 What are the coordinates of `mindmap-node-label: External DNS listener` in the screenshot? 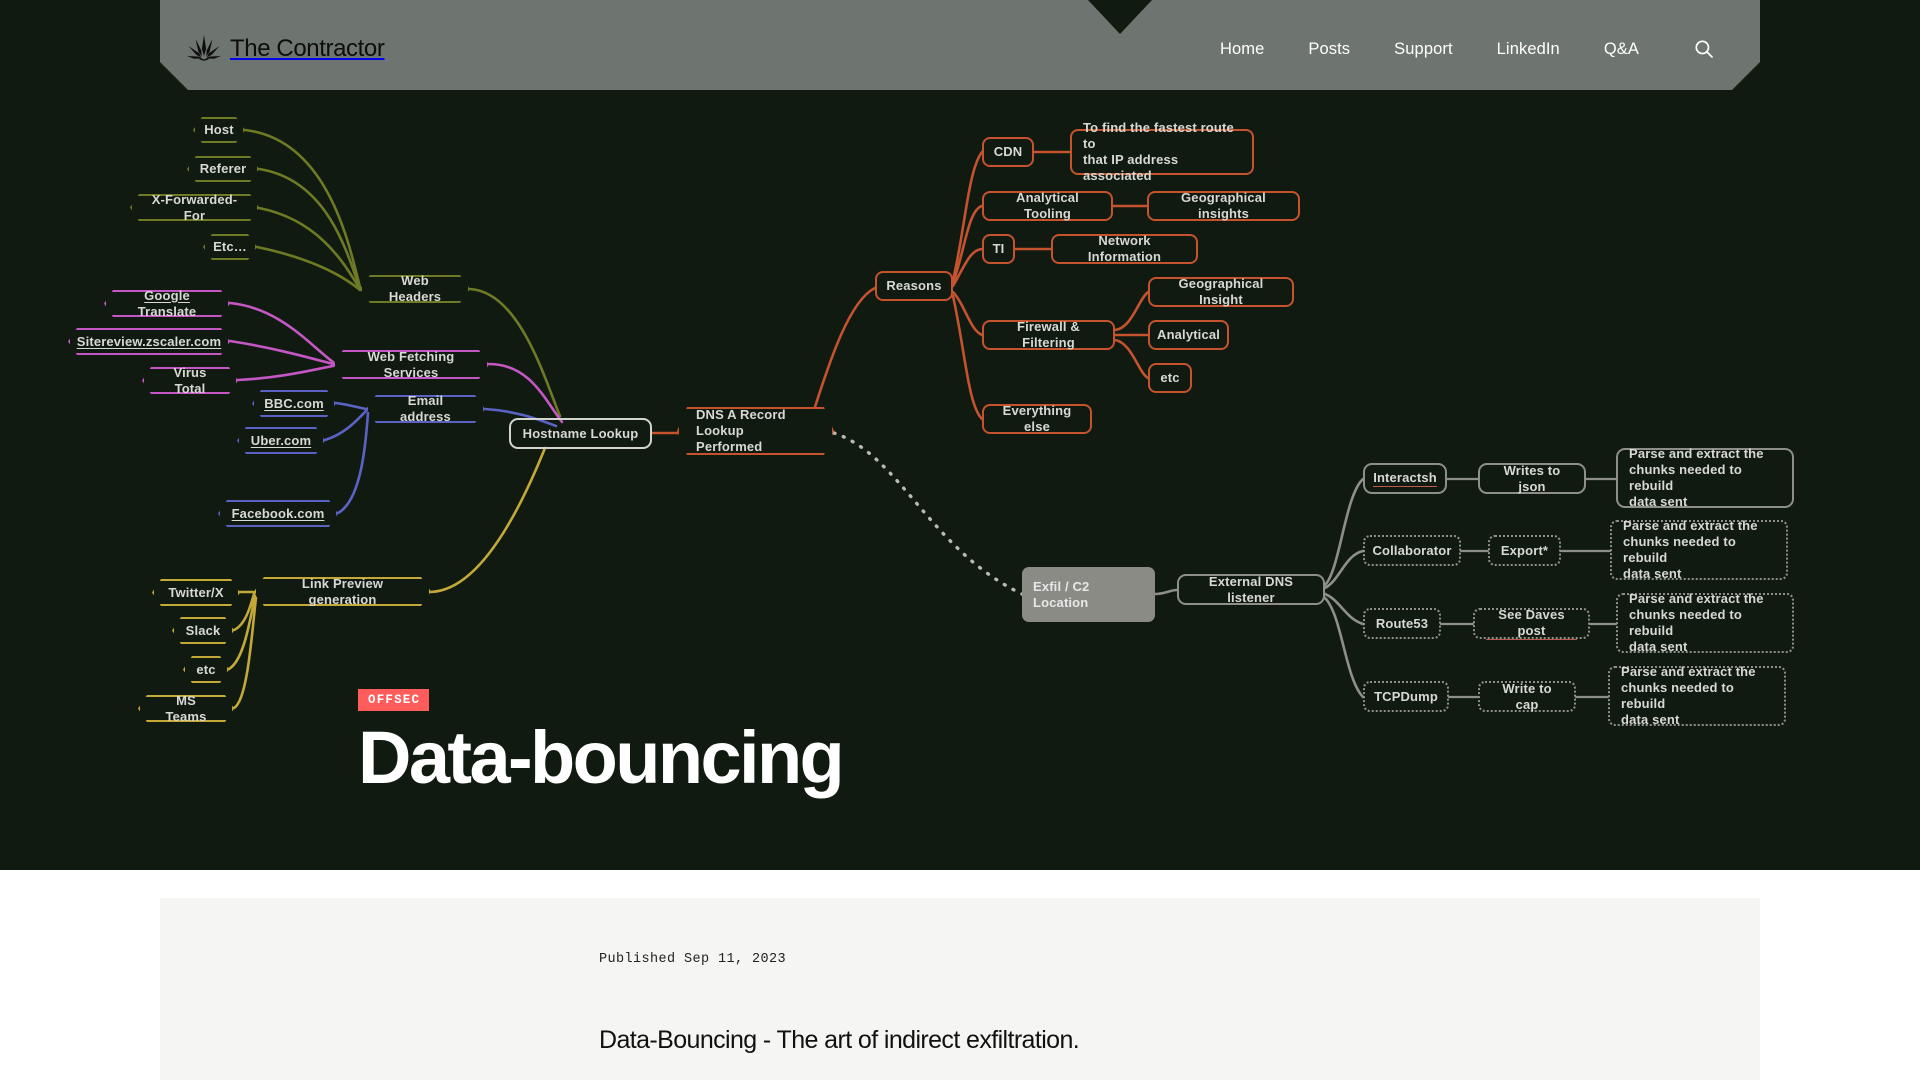 It's located at (1251, 589).